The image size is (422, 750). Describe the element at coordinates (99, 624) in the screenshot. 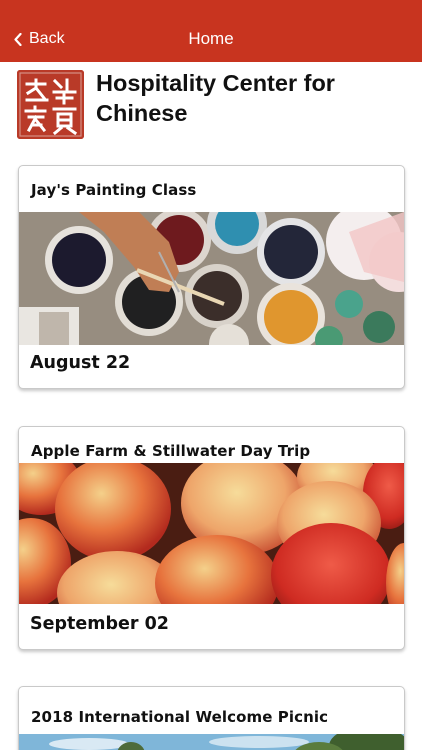

I see `event-date: September 02` at that location.